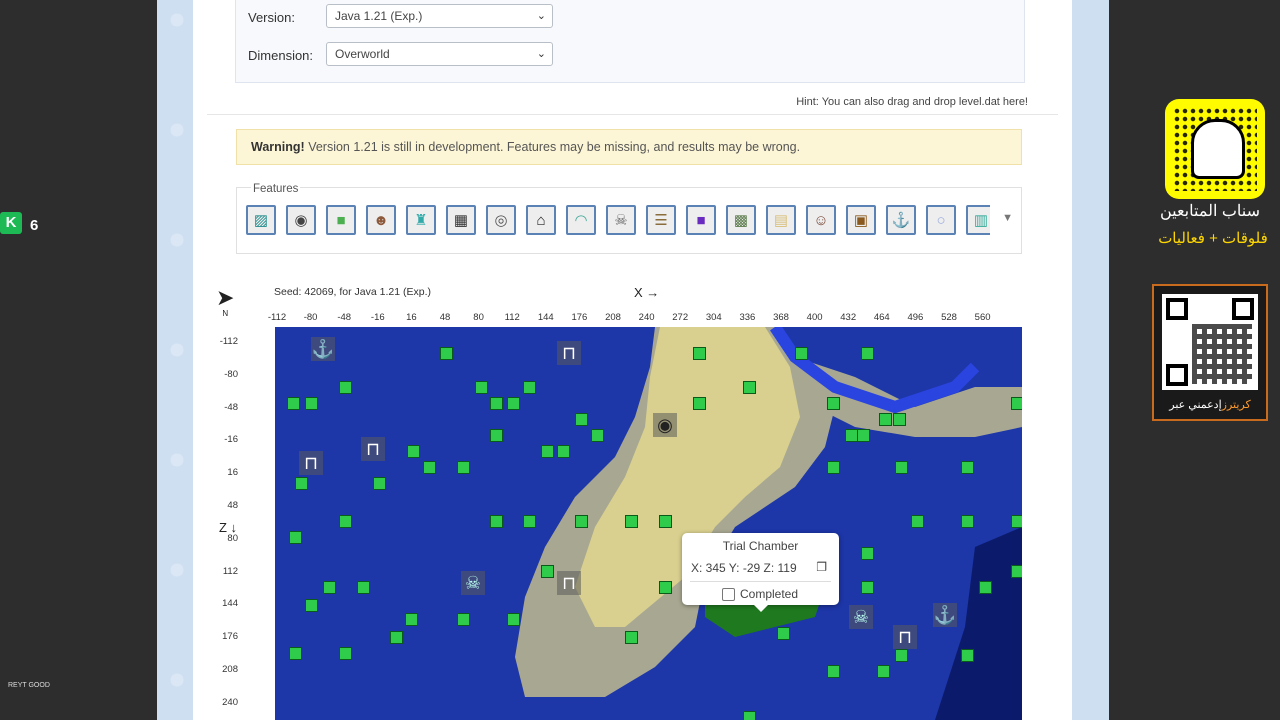 This screenshot has height=720, width=1280. Describe the element at coordinates (541, 220) in the screenshot. I see `feature-toggle-button: ⌂` at that location.